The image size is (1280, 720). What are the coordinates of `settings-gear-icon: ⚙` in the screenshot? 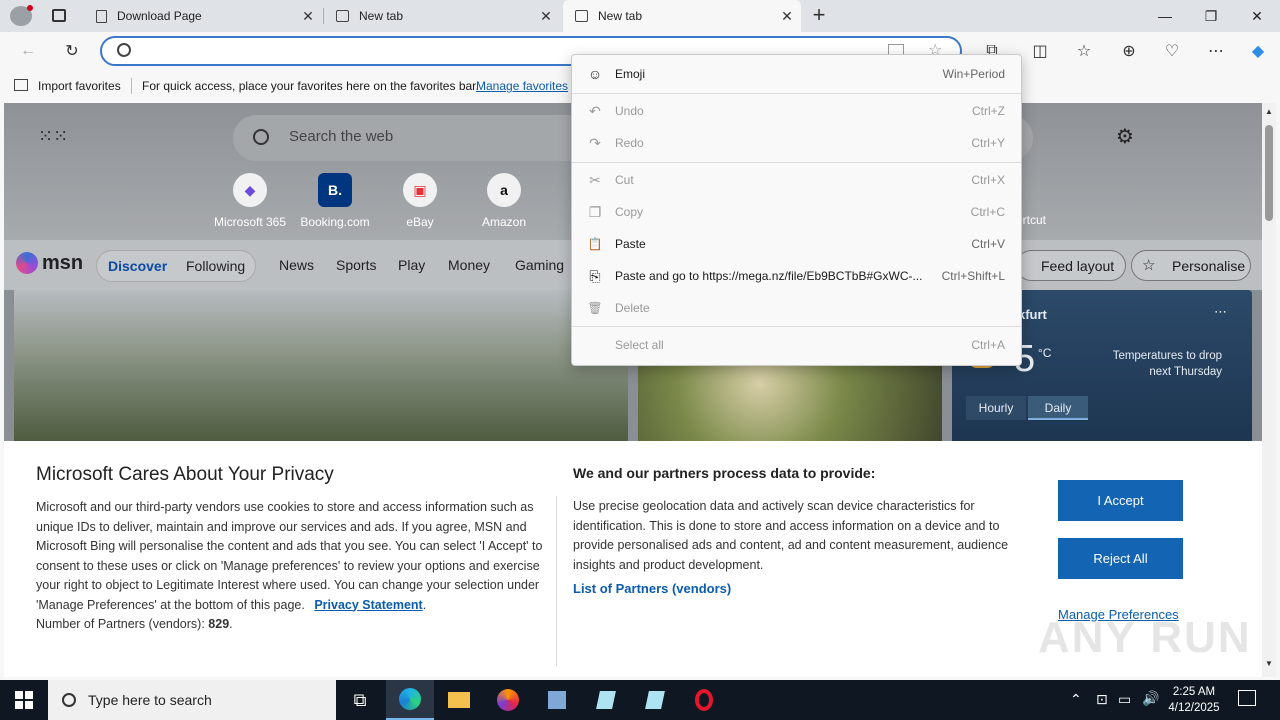 It's located at (1125, 136).